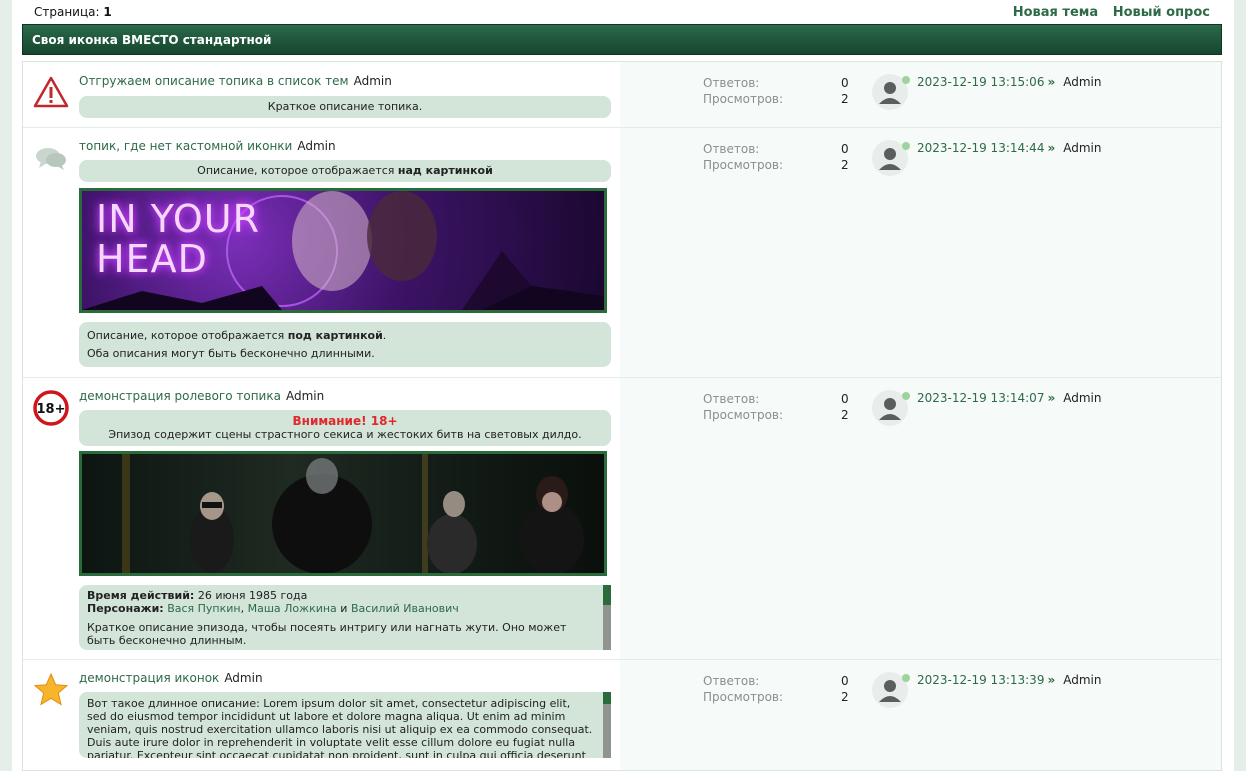  Describe the element at coordinates (203, 608) in the screenshot. I see `character-link: Вася Пупкин` at that location.